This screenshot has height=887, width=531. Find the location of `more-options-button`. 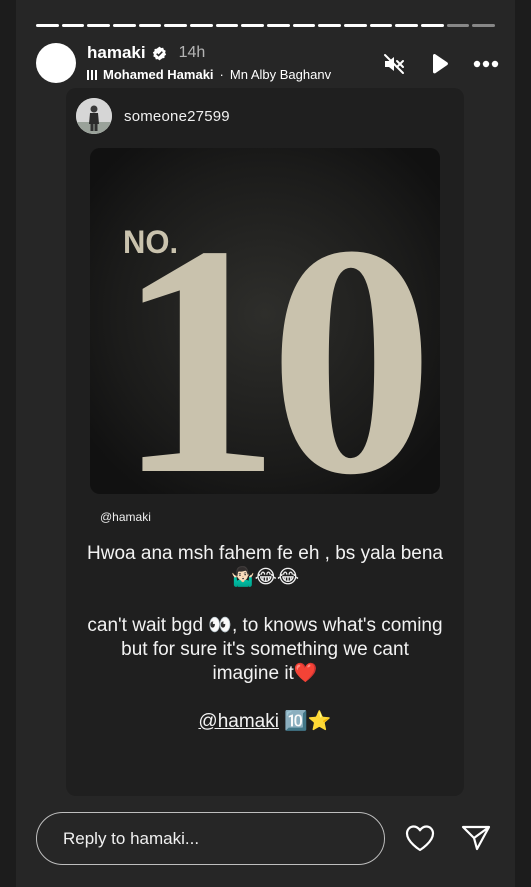

more-options-button is located at coordinates (486, 64).